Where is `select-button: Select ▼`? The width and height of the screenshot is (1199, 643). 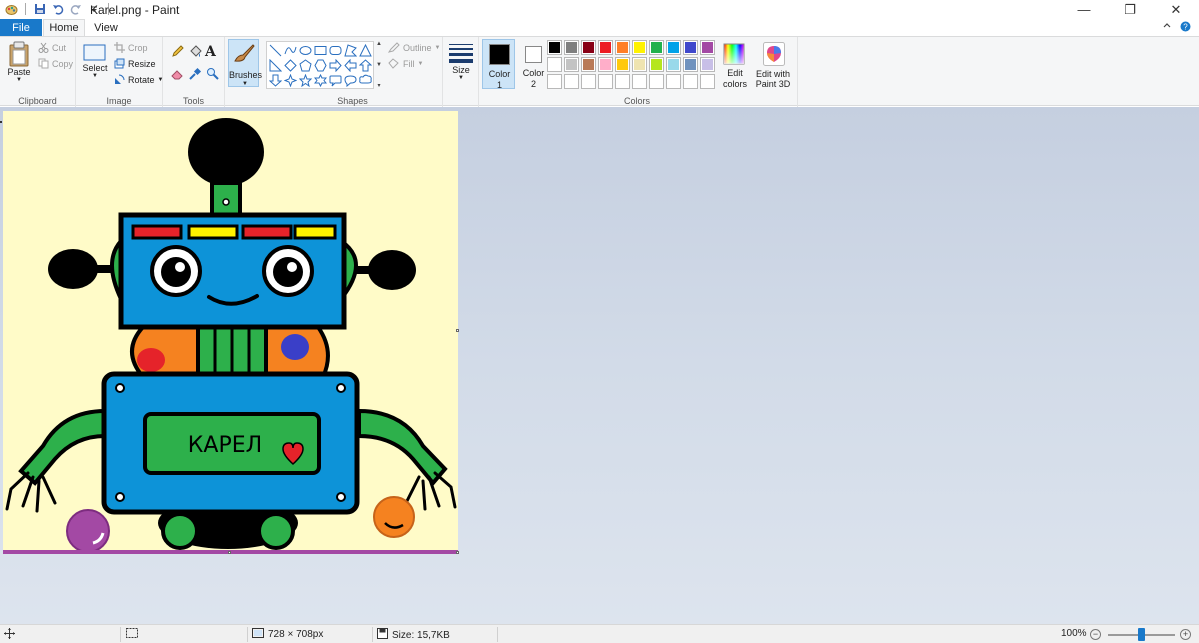
select-button: Select ▼ is located at coordinates (95, 61).